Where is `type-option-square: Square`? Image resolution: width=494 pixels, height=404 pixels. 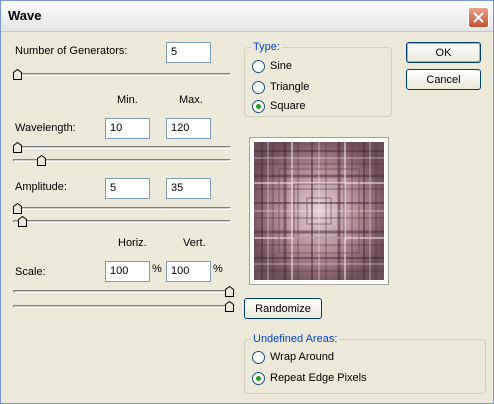
type-option-square: Square is located at coordinates (278, 106).